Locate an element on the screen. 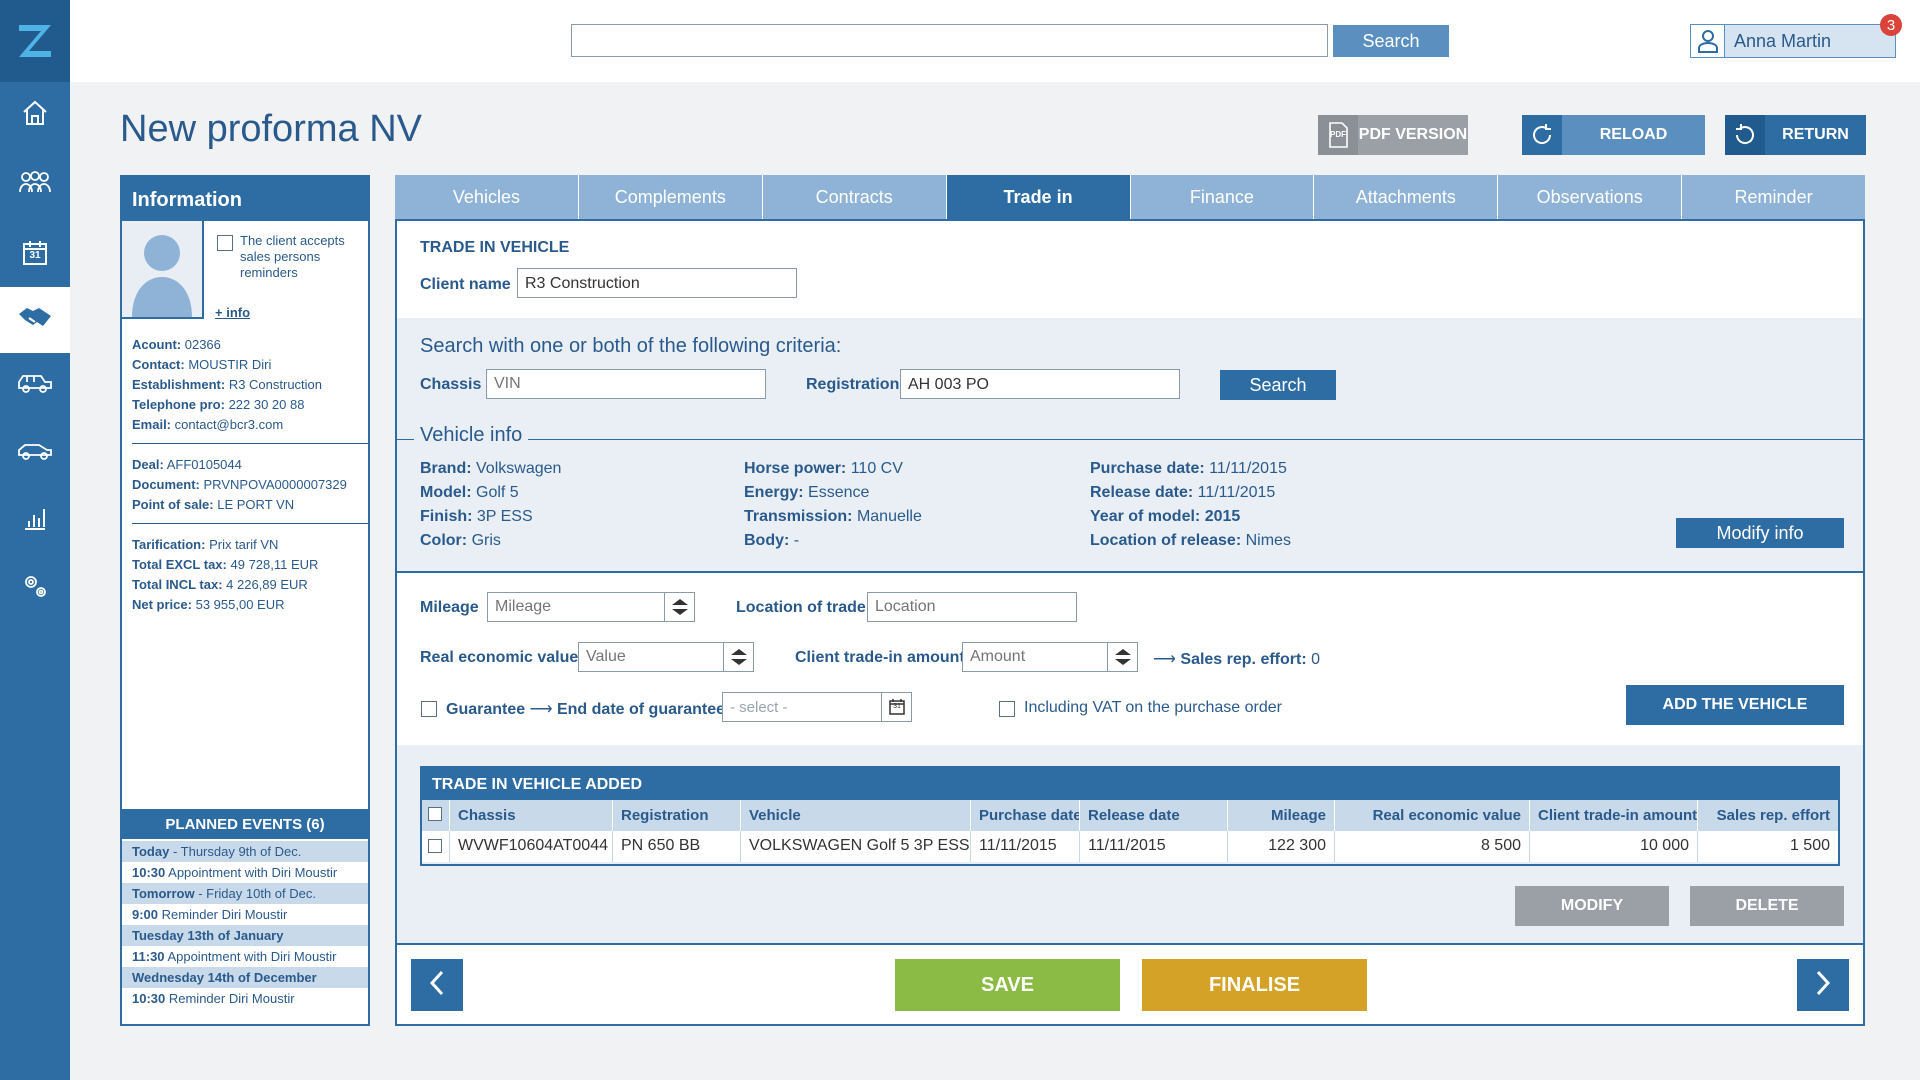 Image resolution: width=1920 pixels, height=1080 pixels. client-name-field: R3 Construction is located at coordinates (657, 283).